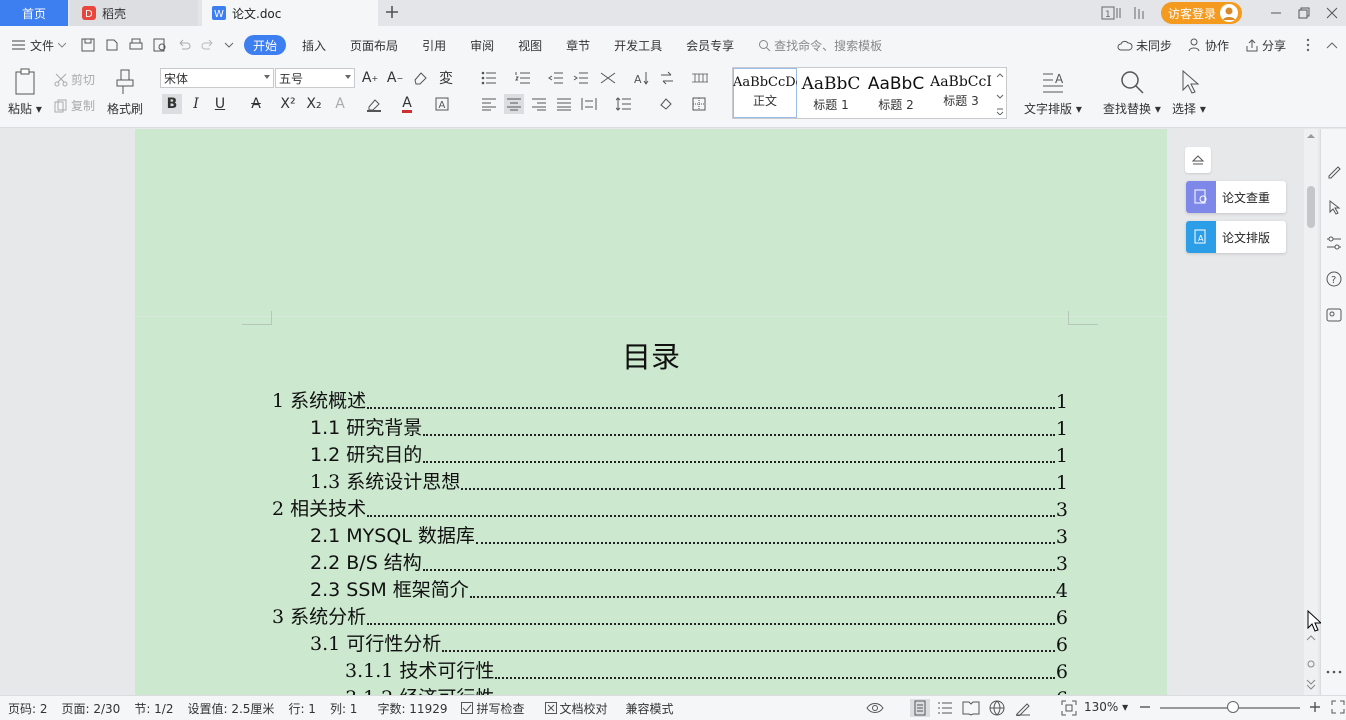  Describe the element at coordinates (434, 45) in the screenshot. I see `menu-references: 引用` at that location.